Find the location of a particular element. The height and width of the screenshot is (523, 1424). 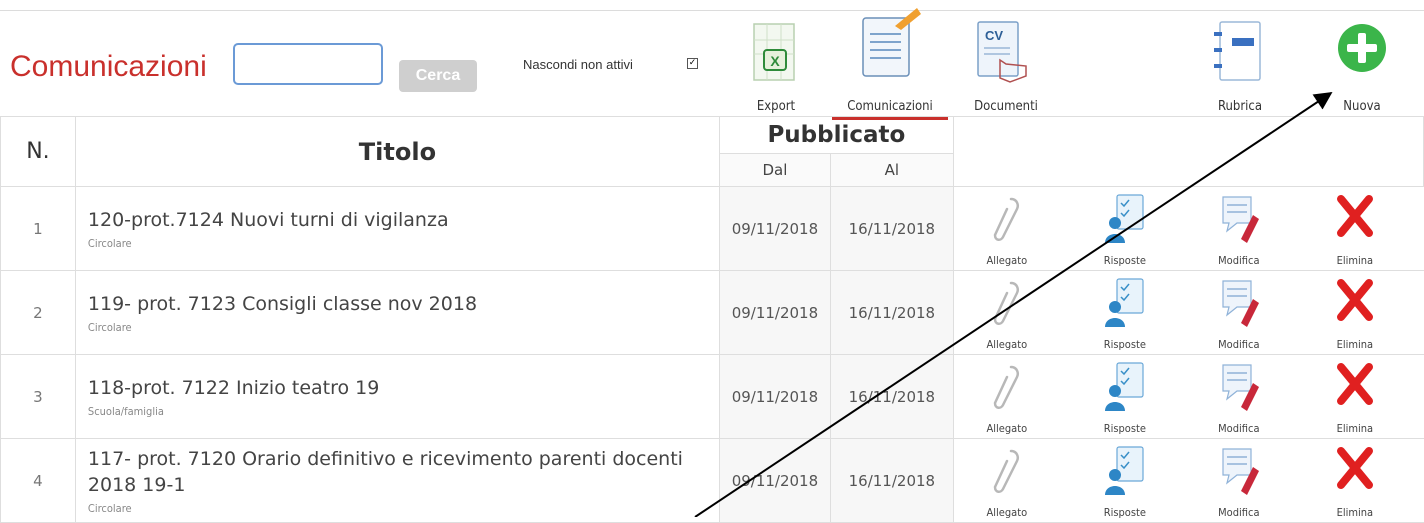

tool-comunicazioni: Comunicazioni is located at coordinates (890, 64).